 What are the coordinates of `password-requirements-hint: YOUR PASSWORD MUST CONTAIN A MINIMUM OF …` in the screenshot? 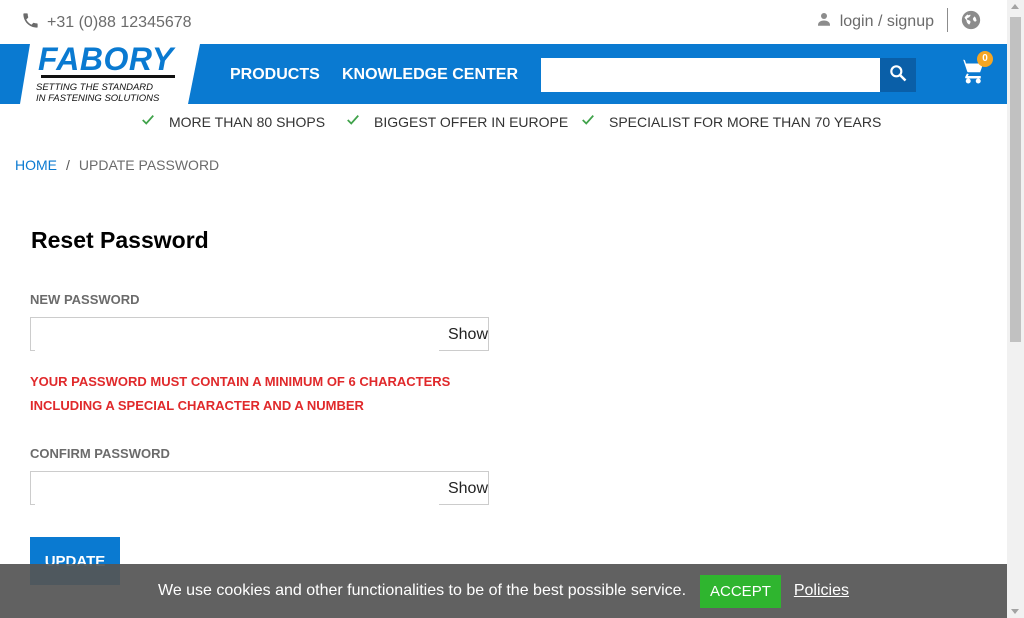 It's located at (265, 394).